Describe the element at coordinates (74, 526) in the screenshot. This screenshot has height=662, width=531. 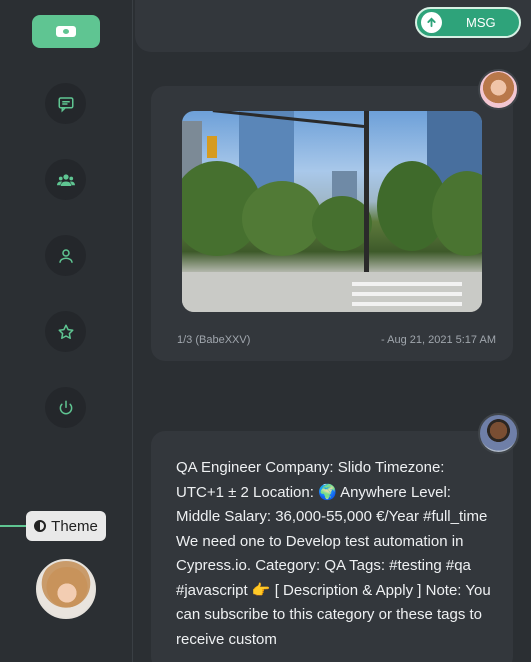
I see `theme-label: Theme` at that location.